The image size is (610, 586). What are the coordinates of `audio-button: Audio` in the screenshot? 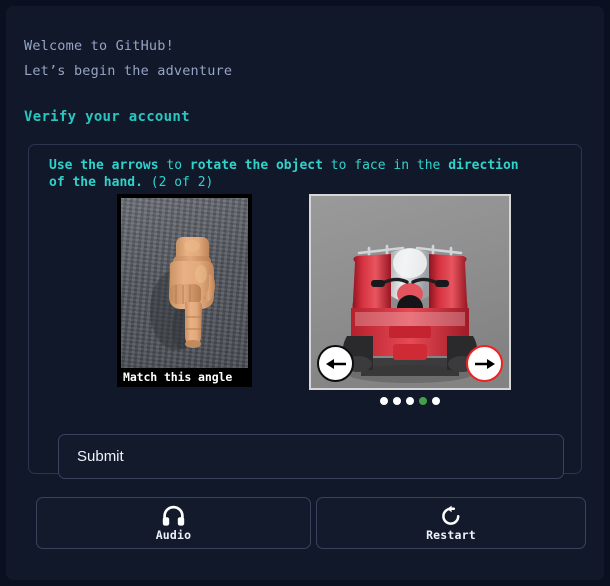 It's located at (173, 523).